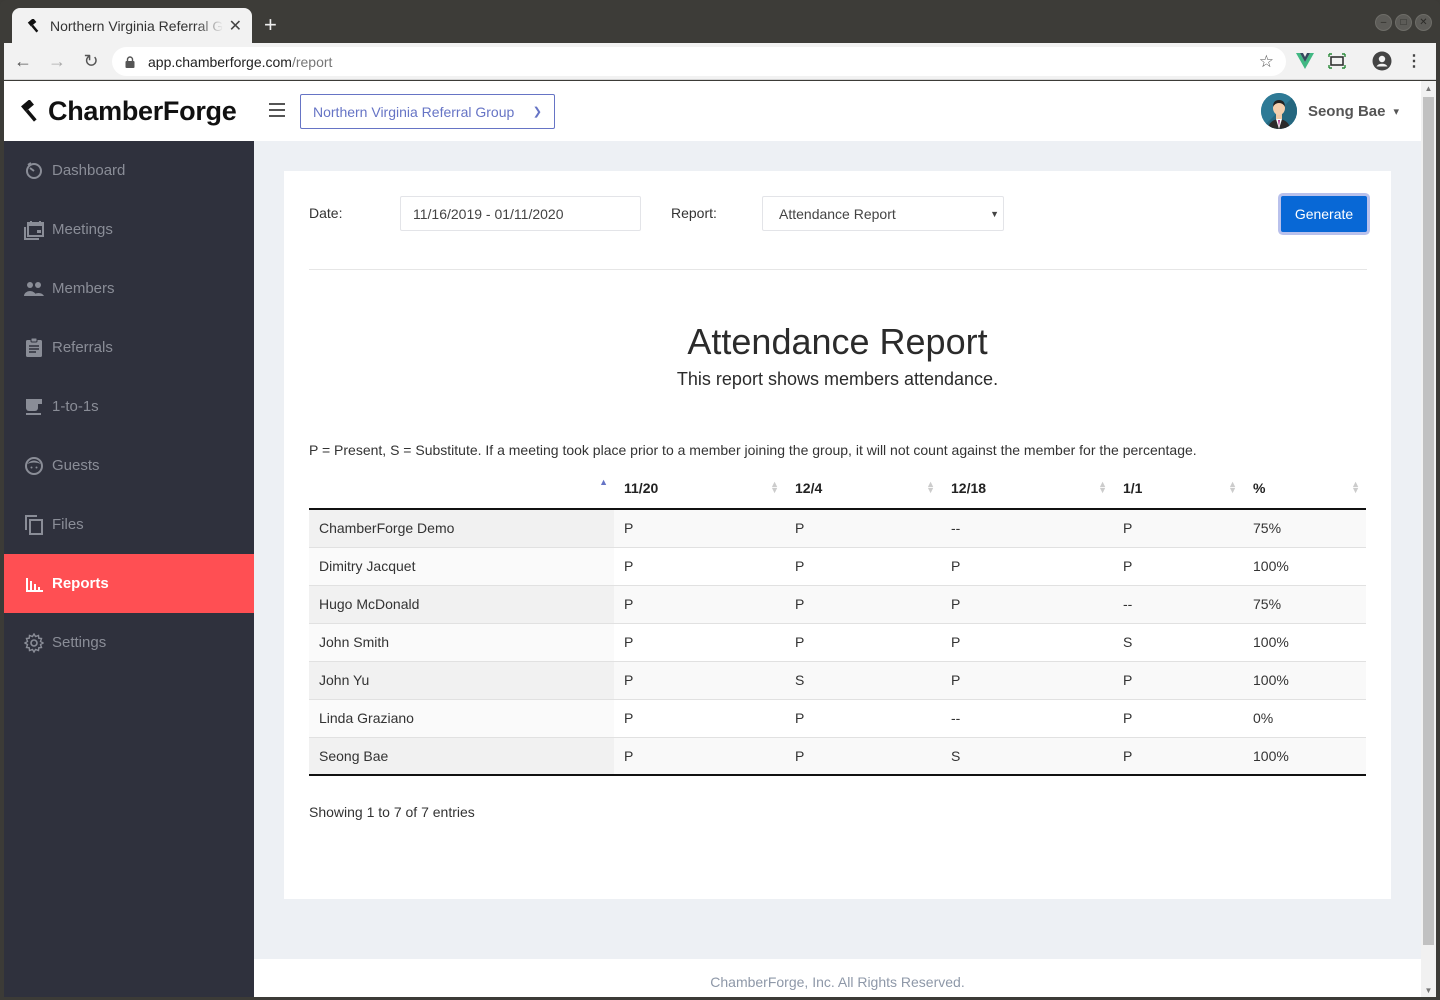 The image size is (1440, 1000). I want to click on sidebar-item-settings: Settings, so click(129, 642).